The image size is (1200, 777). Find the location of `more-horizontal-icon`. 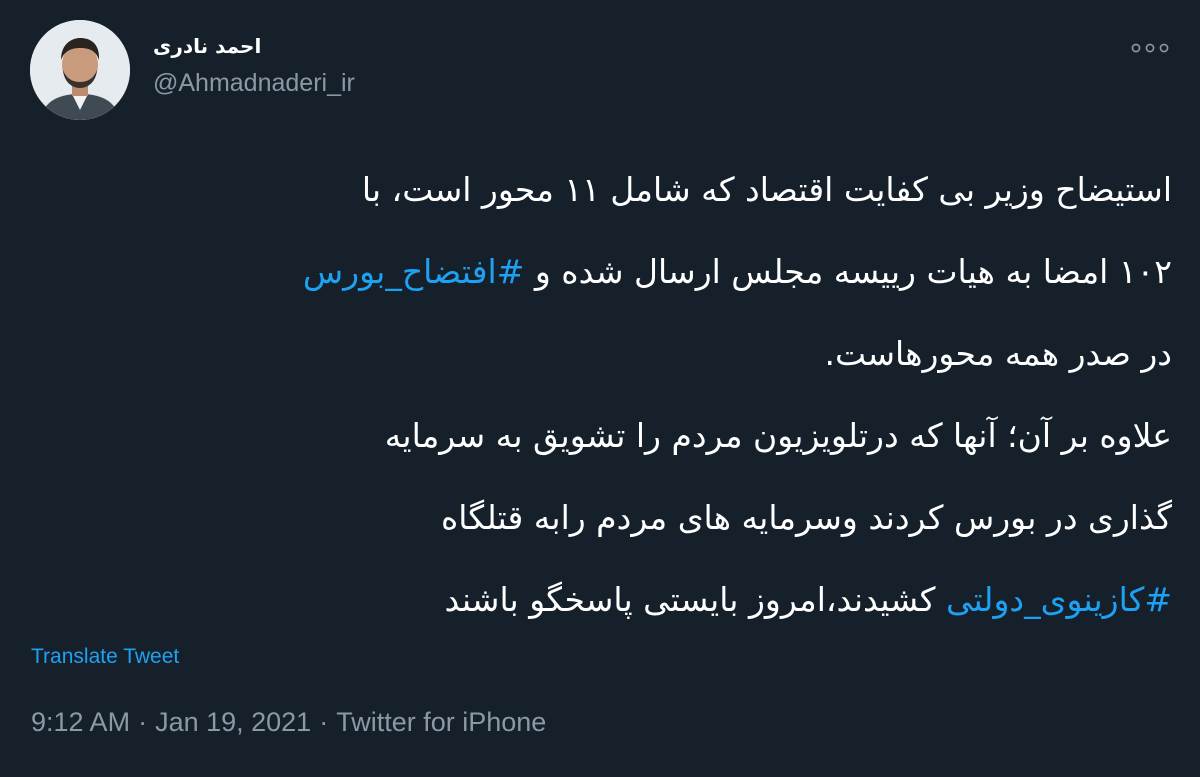

more-horizontal-icon is located at coordinates (1150, 48).